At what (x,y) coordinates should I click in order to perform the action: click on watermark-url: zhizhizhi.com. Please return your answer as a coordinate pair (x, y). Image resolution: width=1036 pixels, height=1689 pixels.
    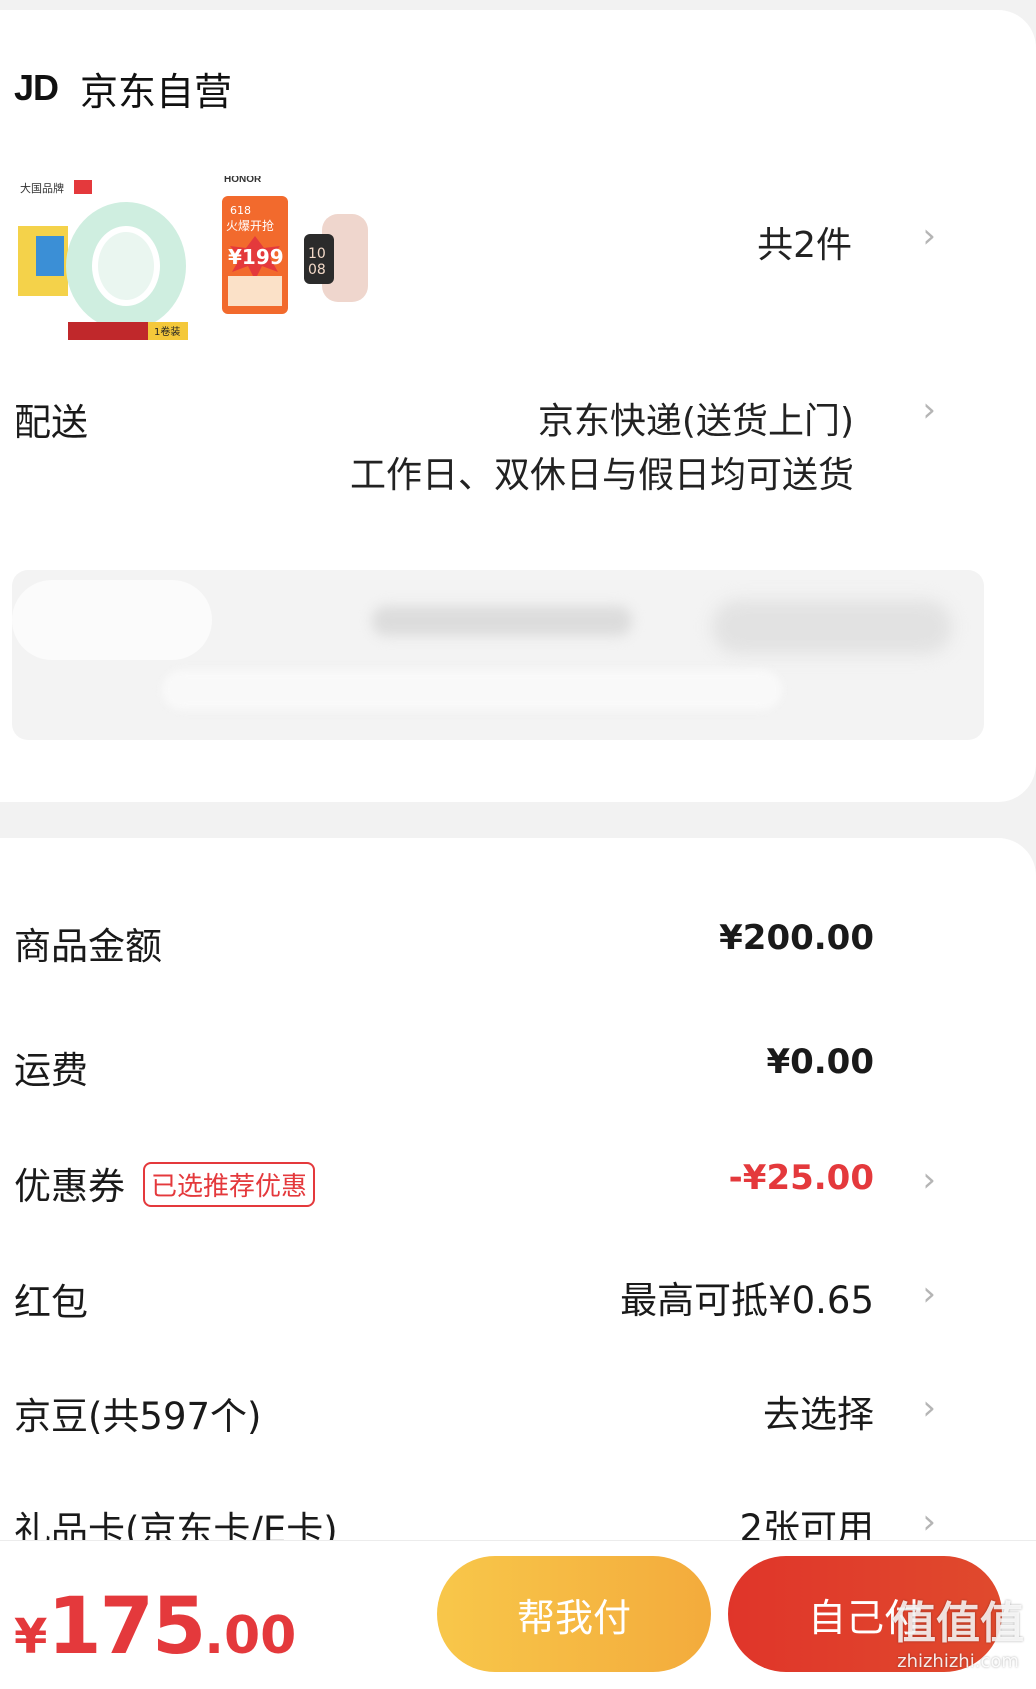
    Looking at the image, I should click on (958, 1661).